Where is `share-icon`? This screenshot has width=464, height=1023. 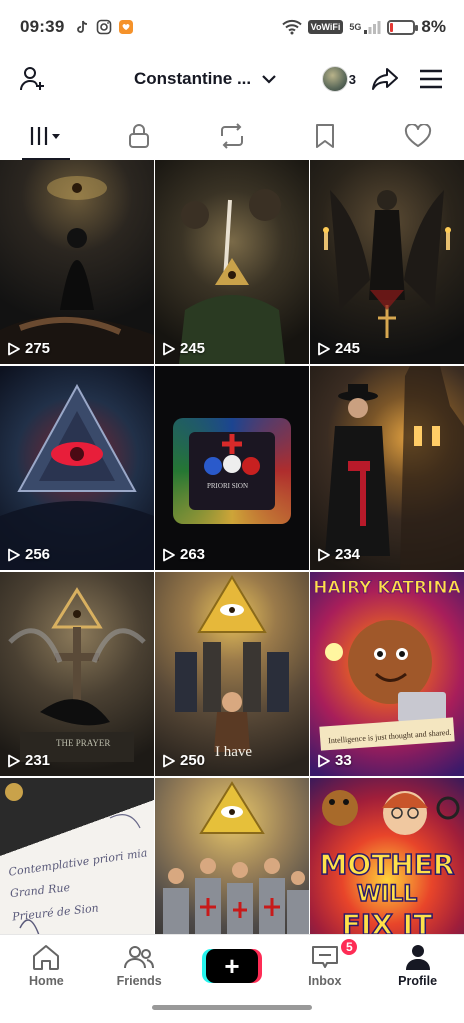
share-icon is located at coordinates (385, 79).